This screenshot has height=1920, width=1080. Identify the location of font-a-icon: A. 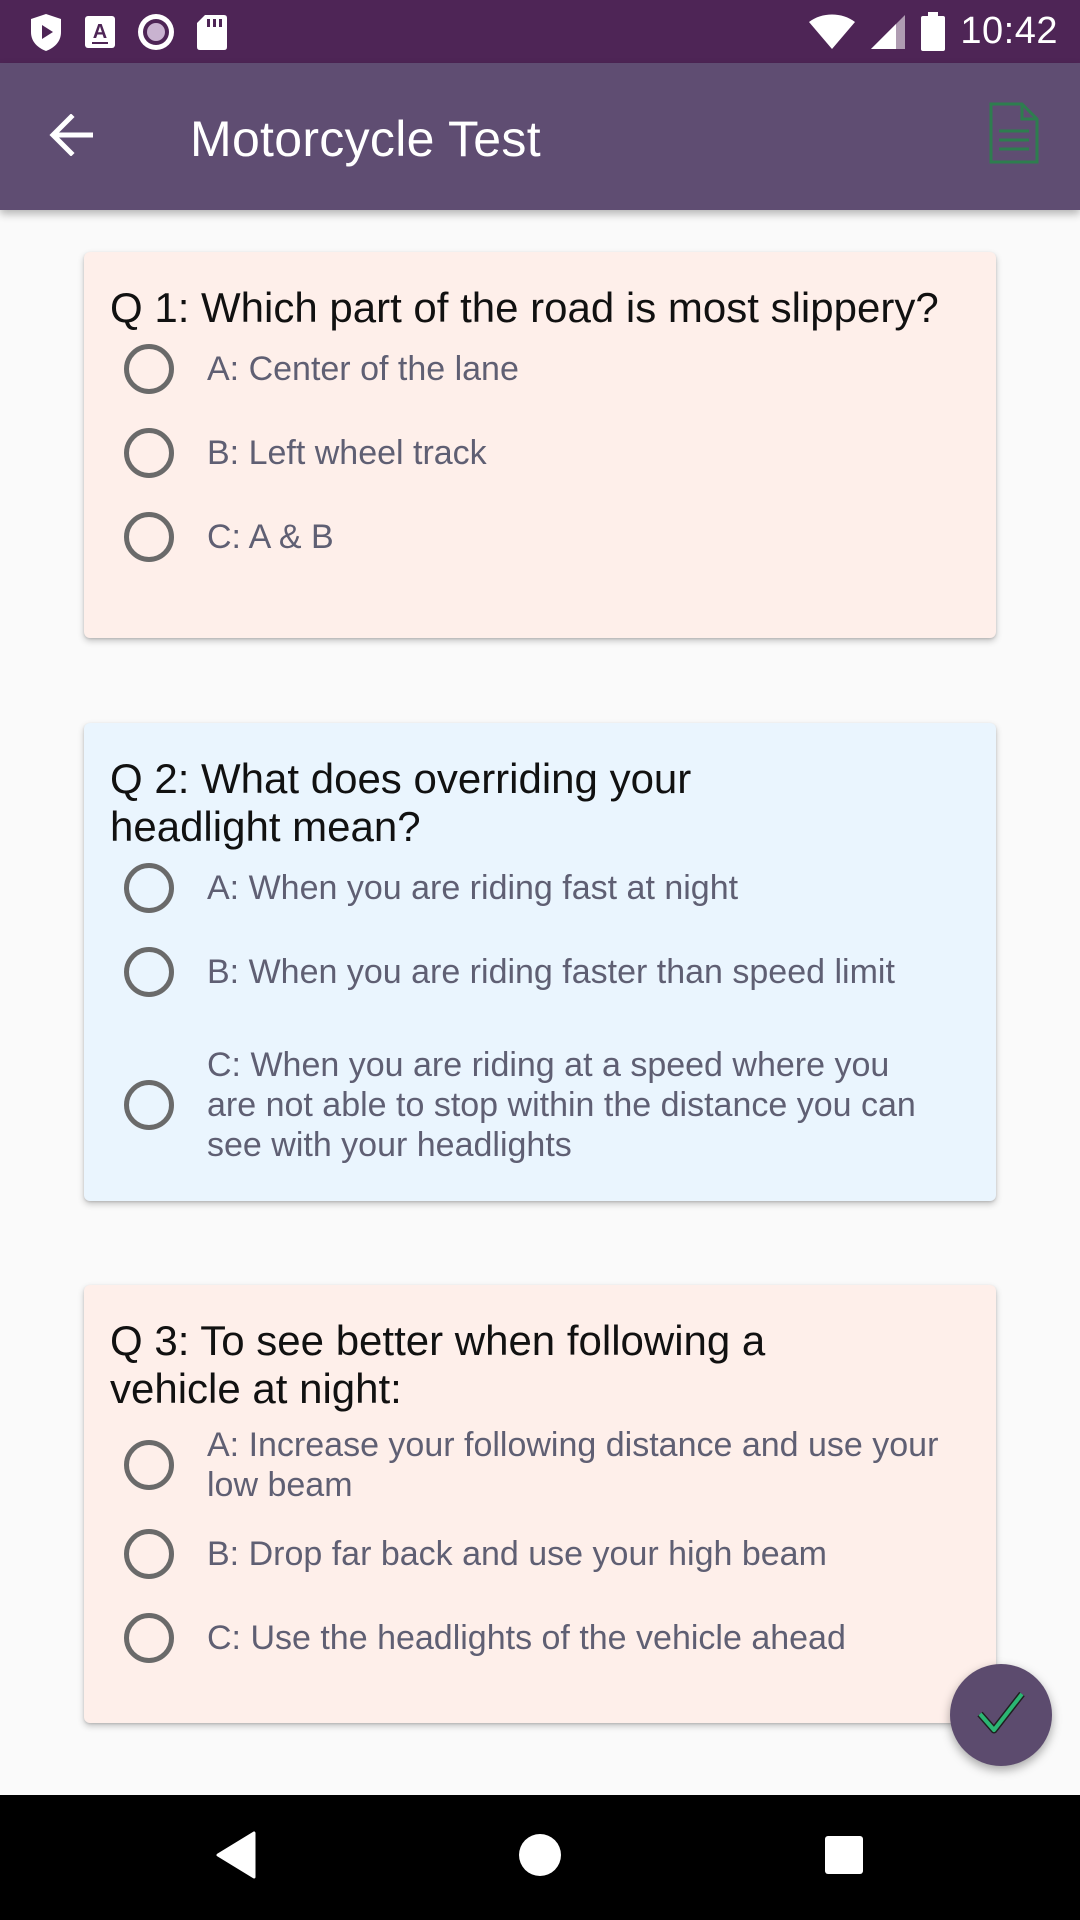
(100, 32).